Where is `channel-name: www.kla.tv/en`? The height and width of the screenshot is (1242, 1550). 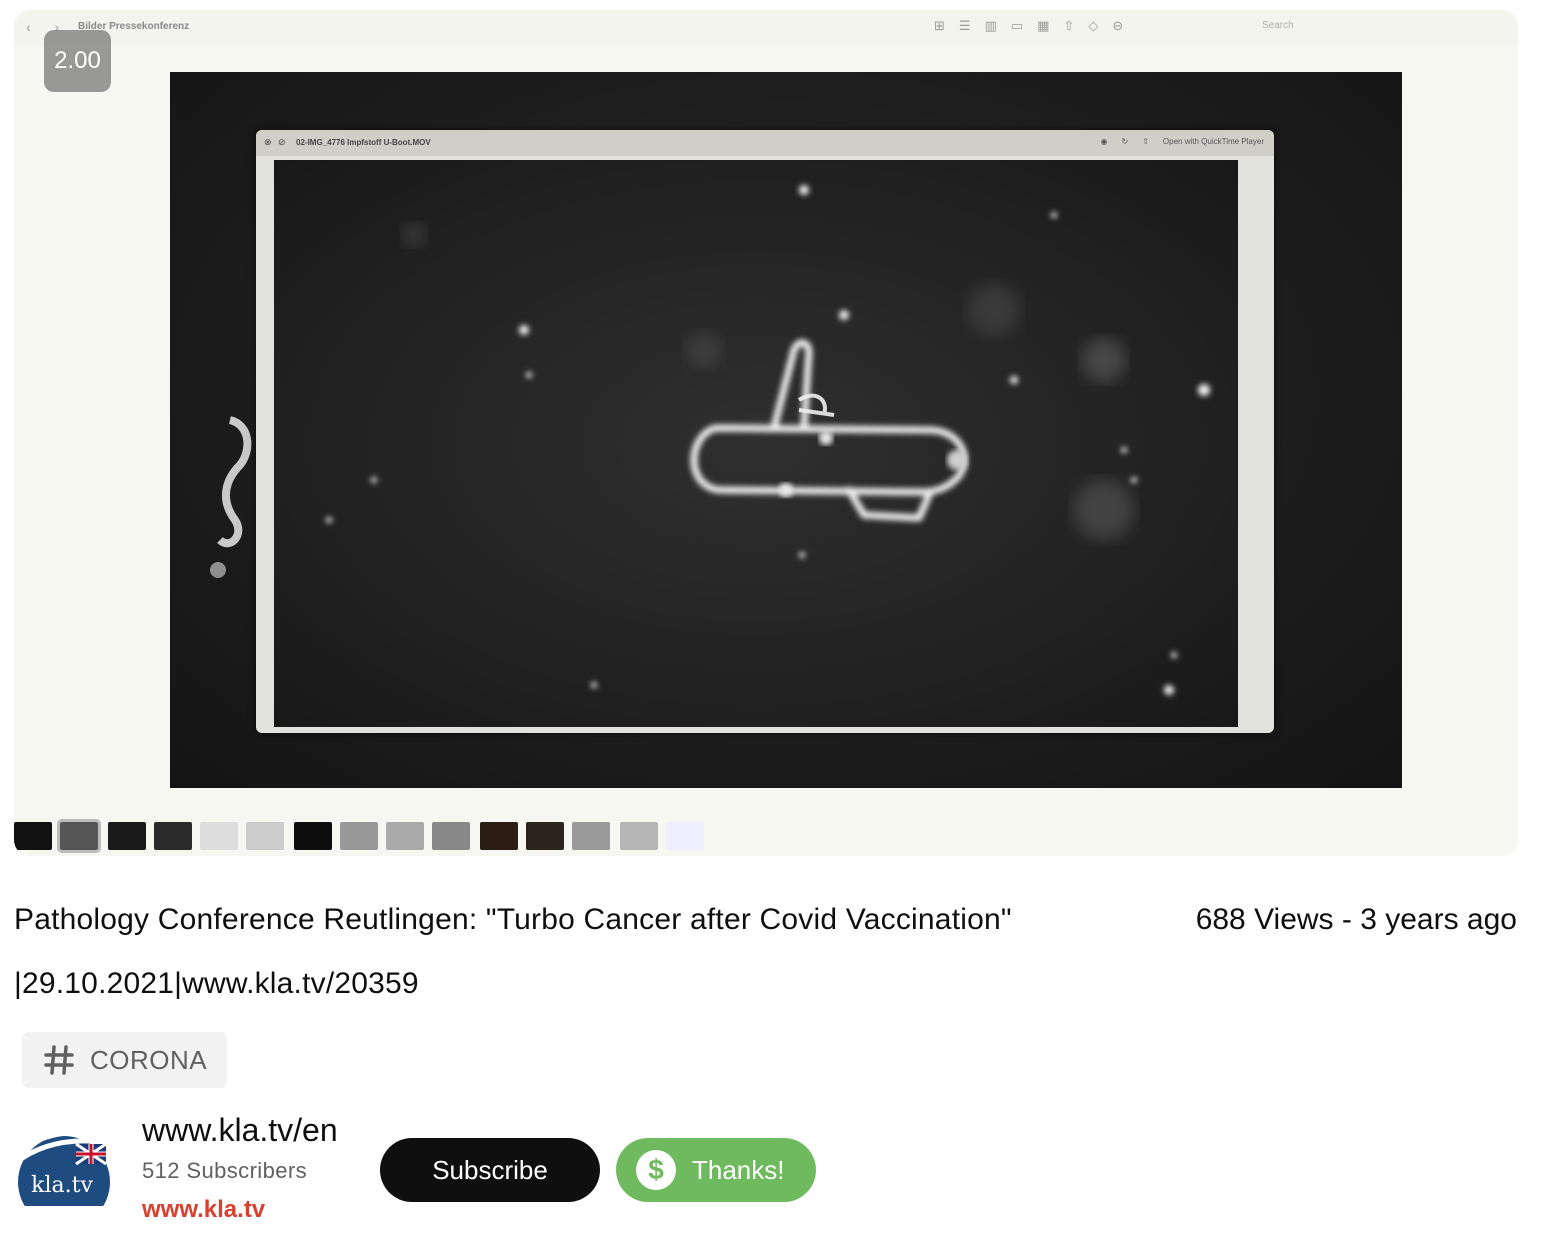 channel-name: www.kla.tv/en is located at coordinates (240, 1130).